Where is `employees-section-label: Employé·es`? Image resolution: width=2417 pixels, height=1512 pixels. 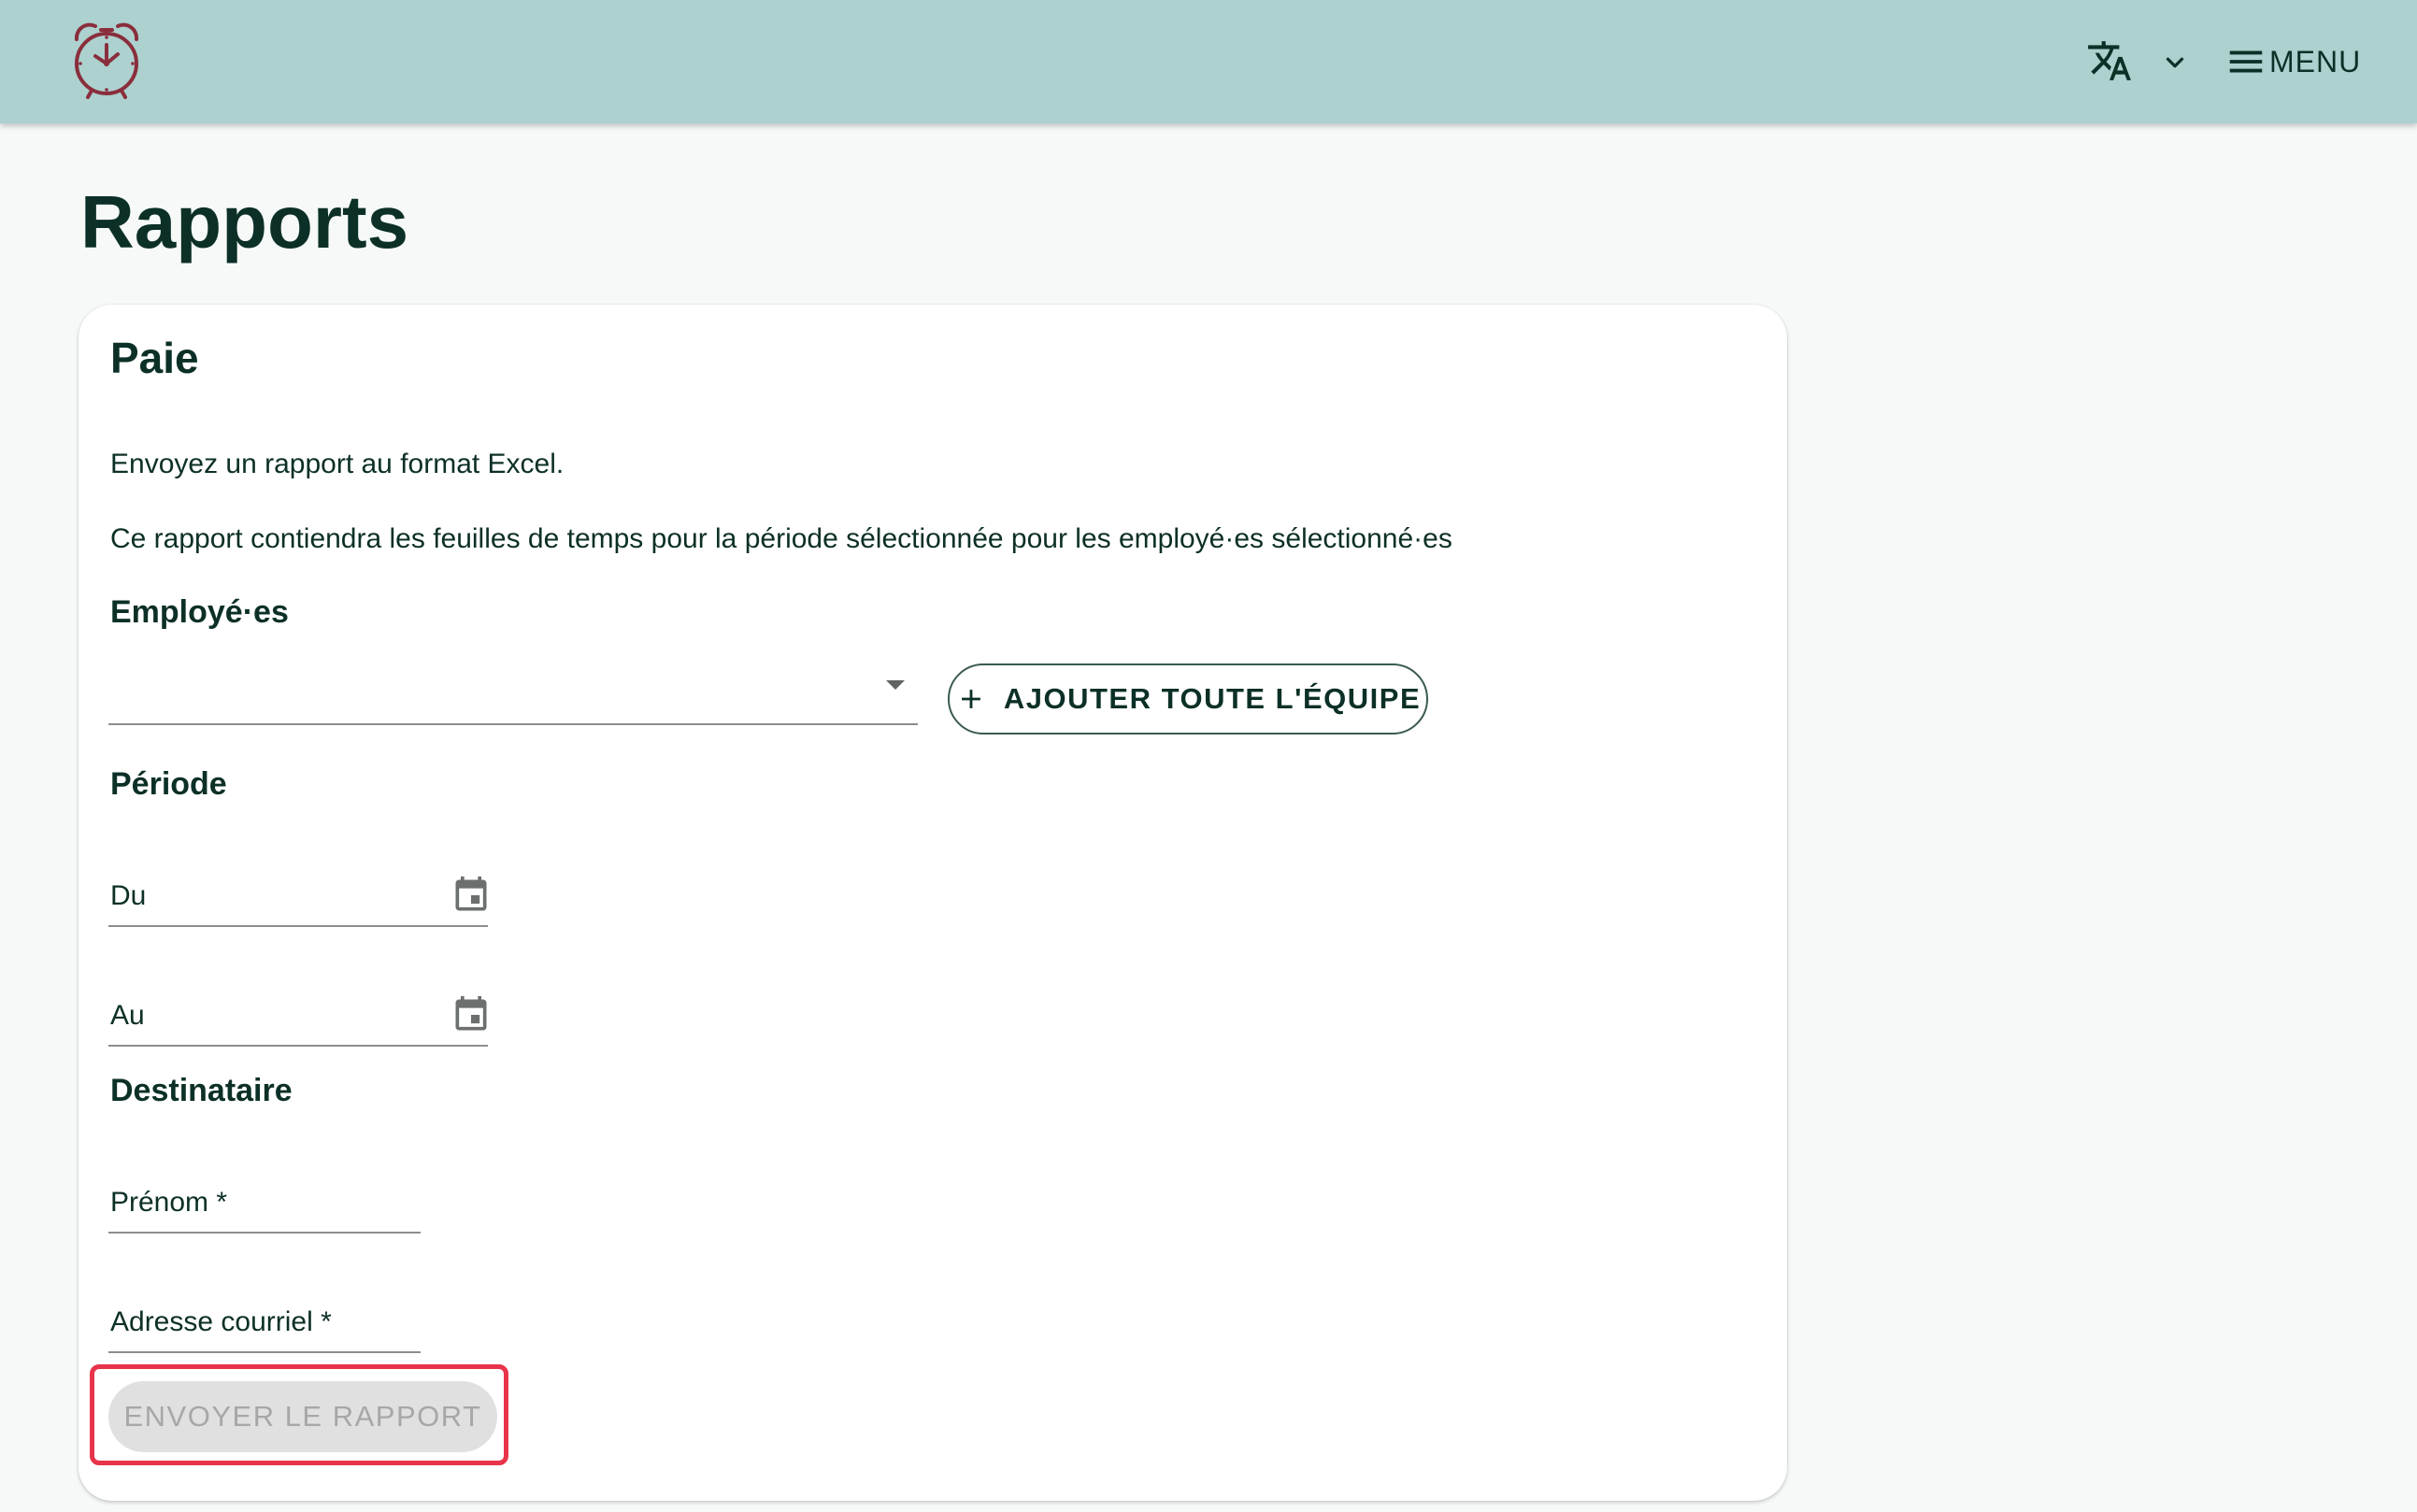
employees-section-label: Employé·es is located at coordinates (200, 612).